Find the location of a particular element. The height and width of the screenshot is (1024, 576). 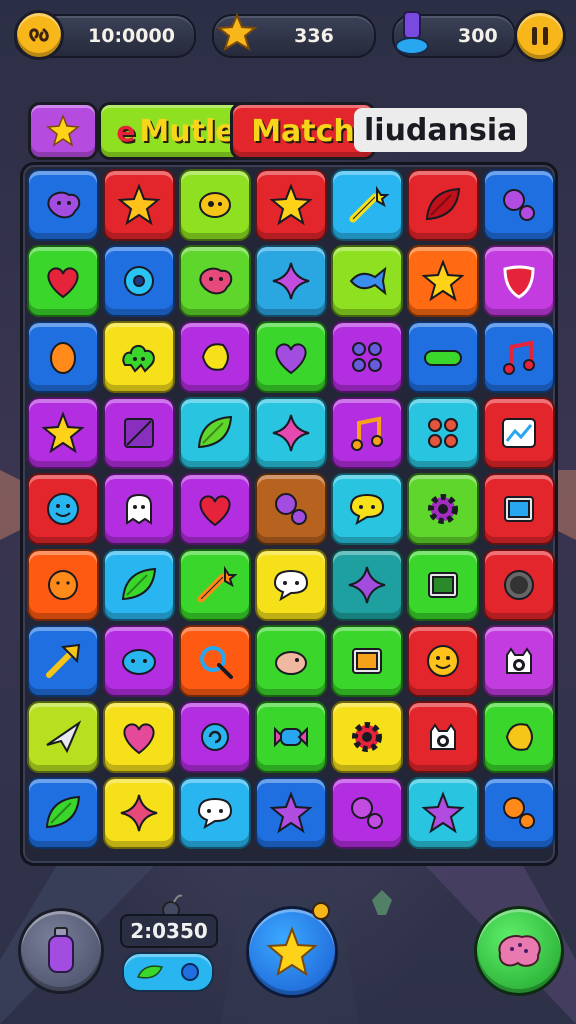

square-icon is located at coordinates (139, 433).